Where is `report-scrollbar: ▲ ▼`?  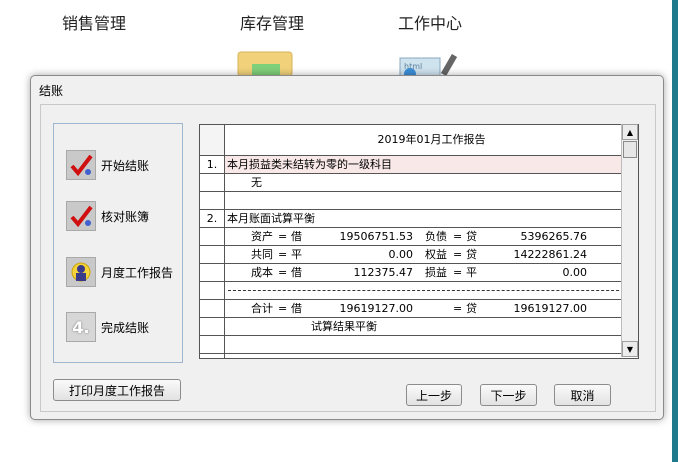 report-scrollbar: ▲ ▼ is located at coordinates (629, 240).